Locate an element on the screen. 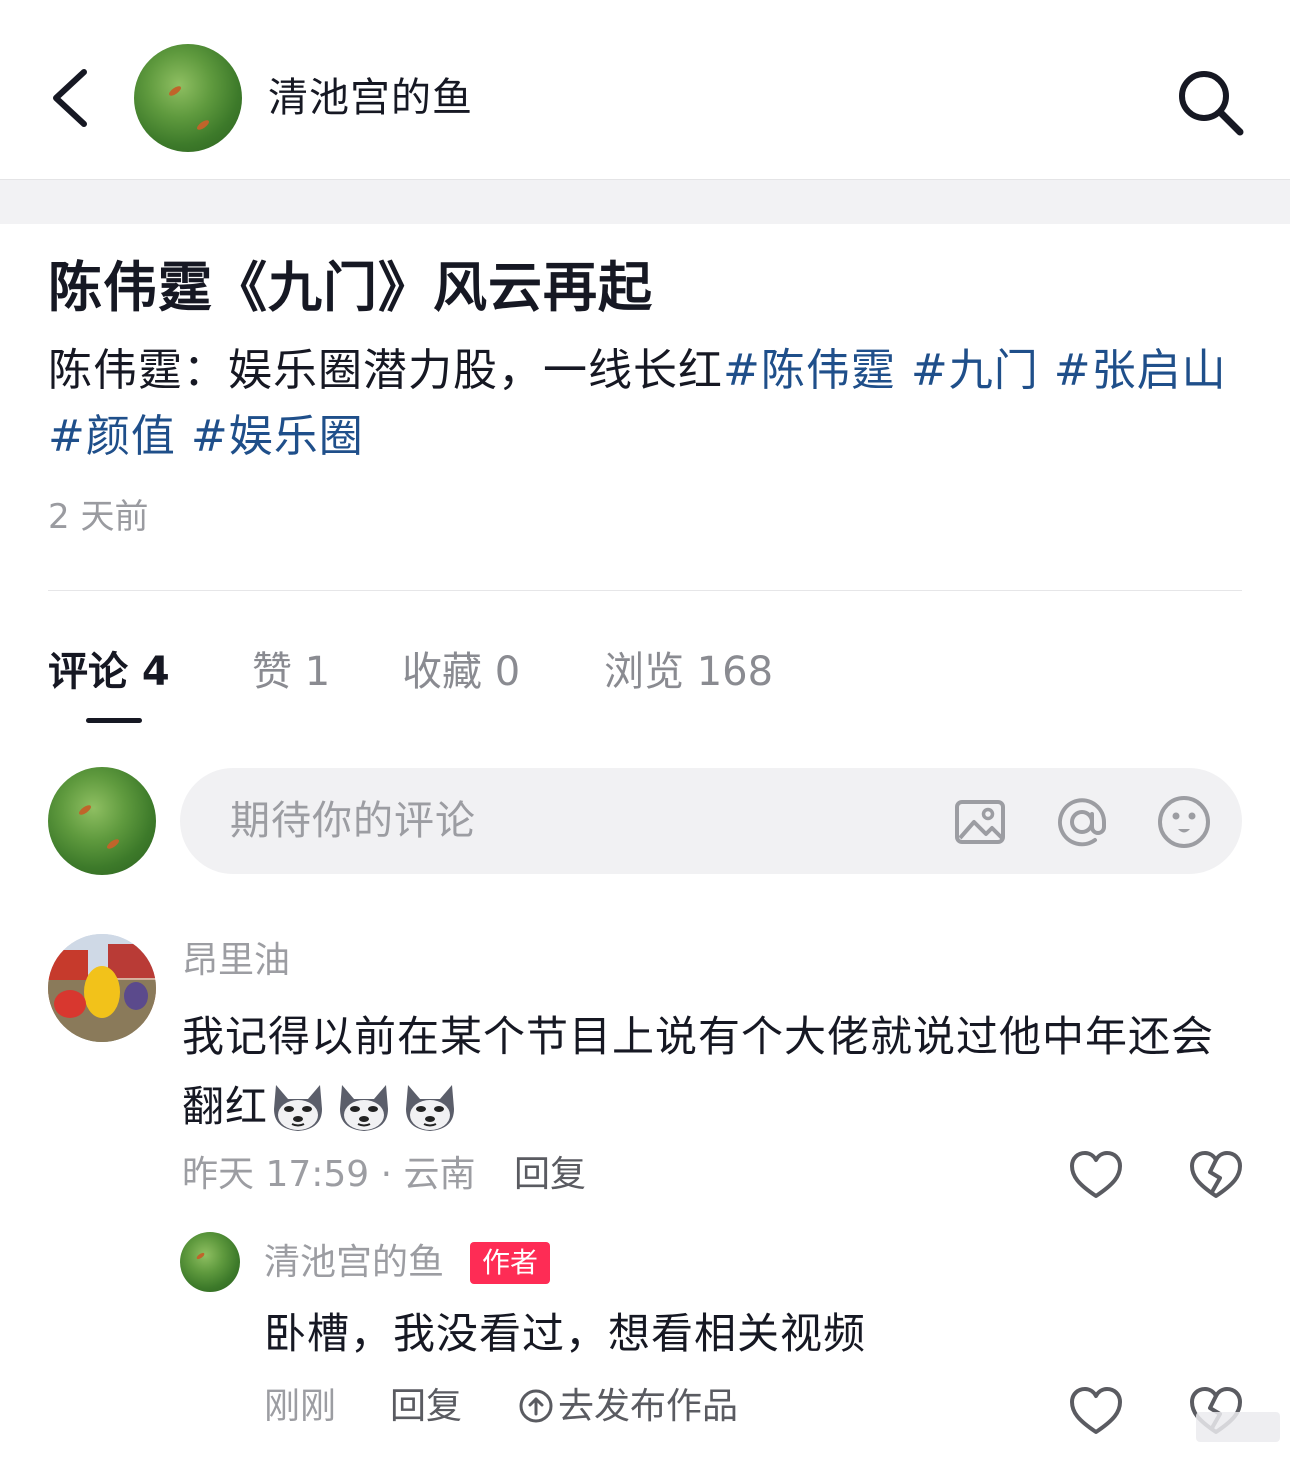 This screenshot has width=1290, height=1457. comment-input-placeholder: 期待你的评论 is located at coordinates (353, 821).